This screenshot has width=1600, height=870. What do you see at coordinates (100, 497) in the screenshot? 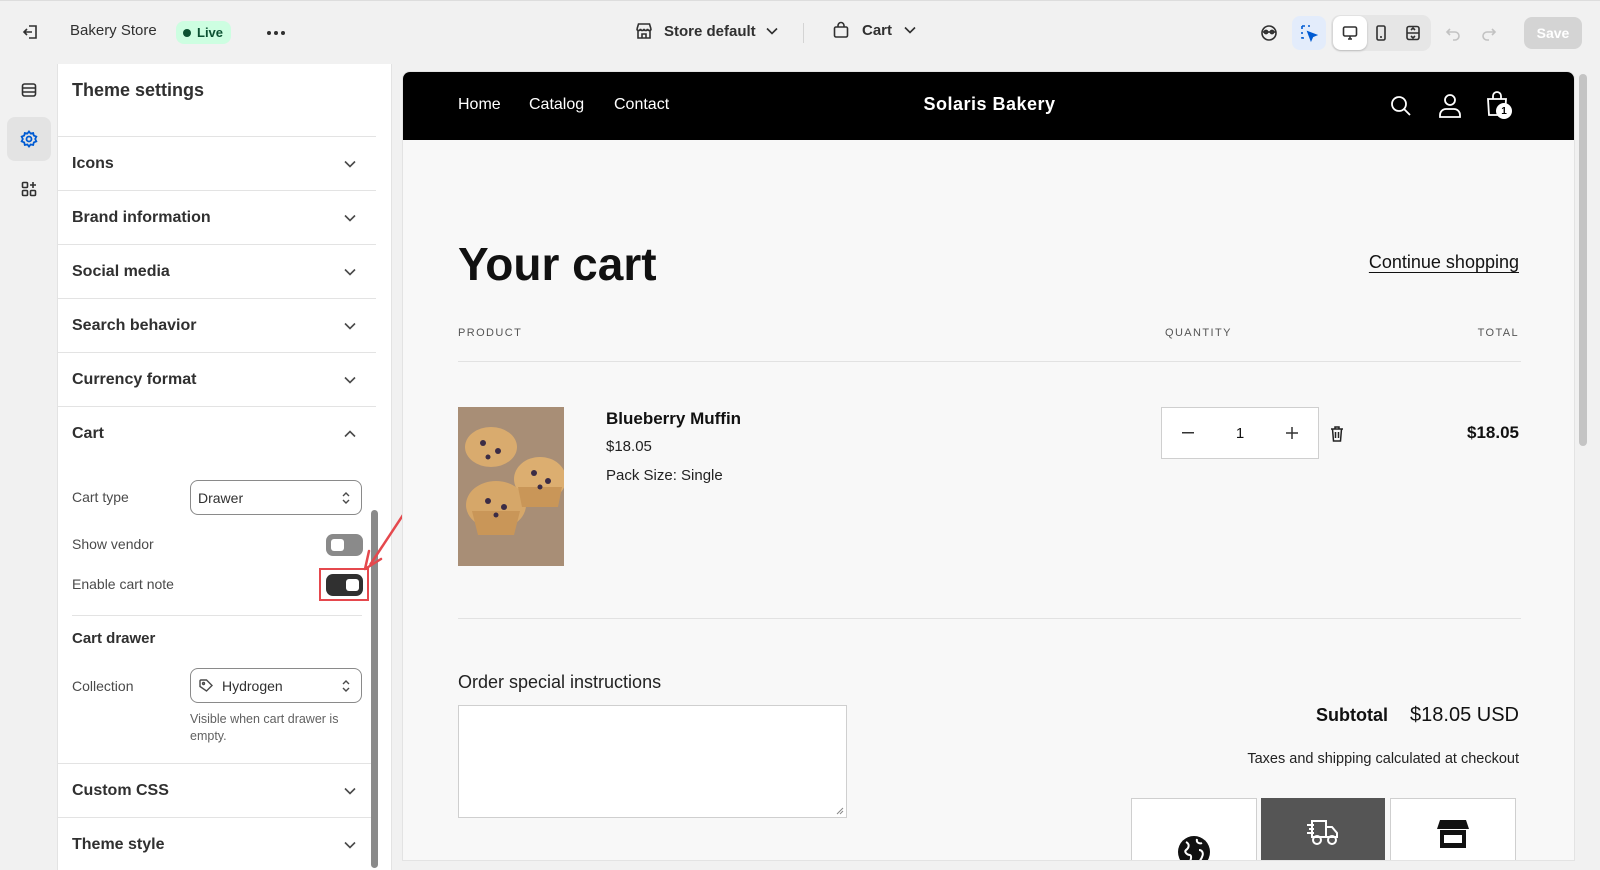
I see `cart-type-label: Cart type` at bounding box center [100, 497].